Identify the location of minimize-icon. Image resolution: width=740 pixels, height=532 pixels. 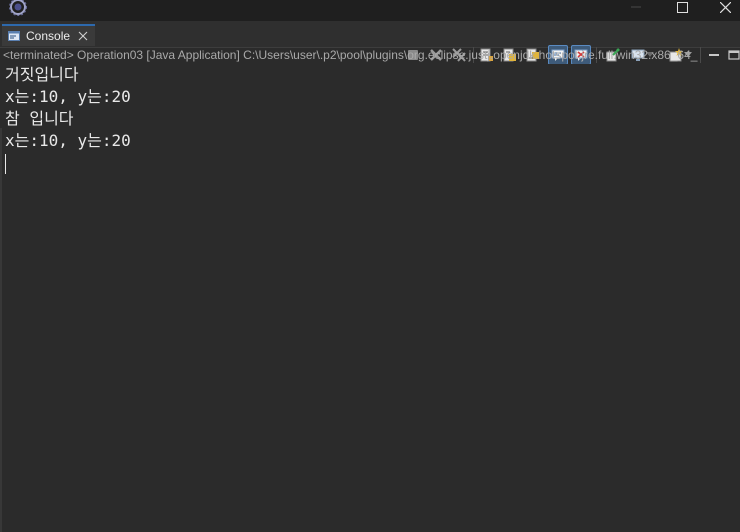
(636, 7).